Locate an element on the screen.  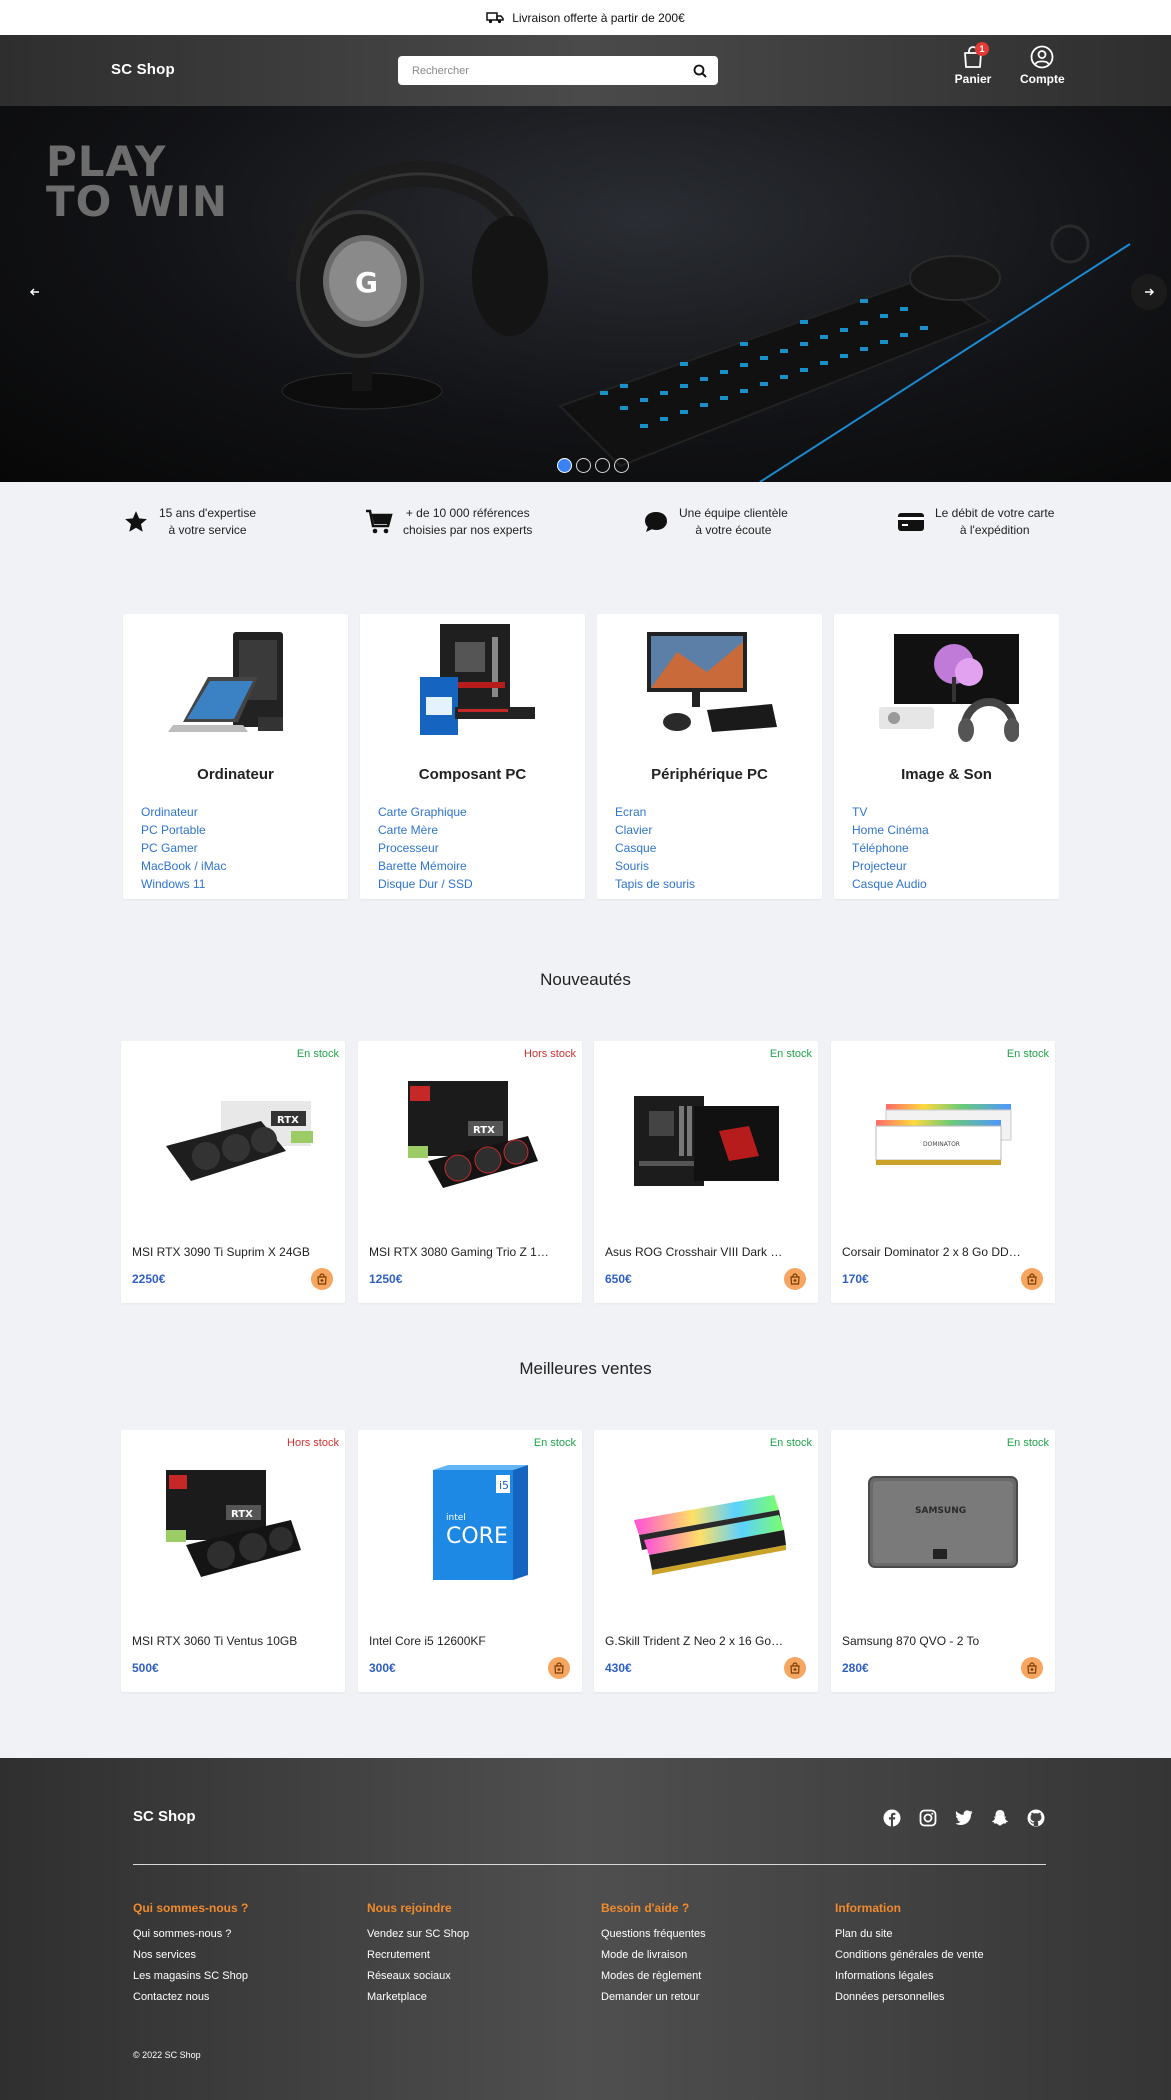
facebook-icon is located at coordinates (891, 1817).